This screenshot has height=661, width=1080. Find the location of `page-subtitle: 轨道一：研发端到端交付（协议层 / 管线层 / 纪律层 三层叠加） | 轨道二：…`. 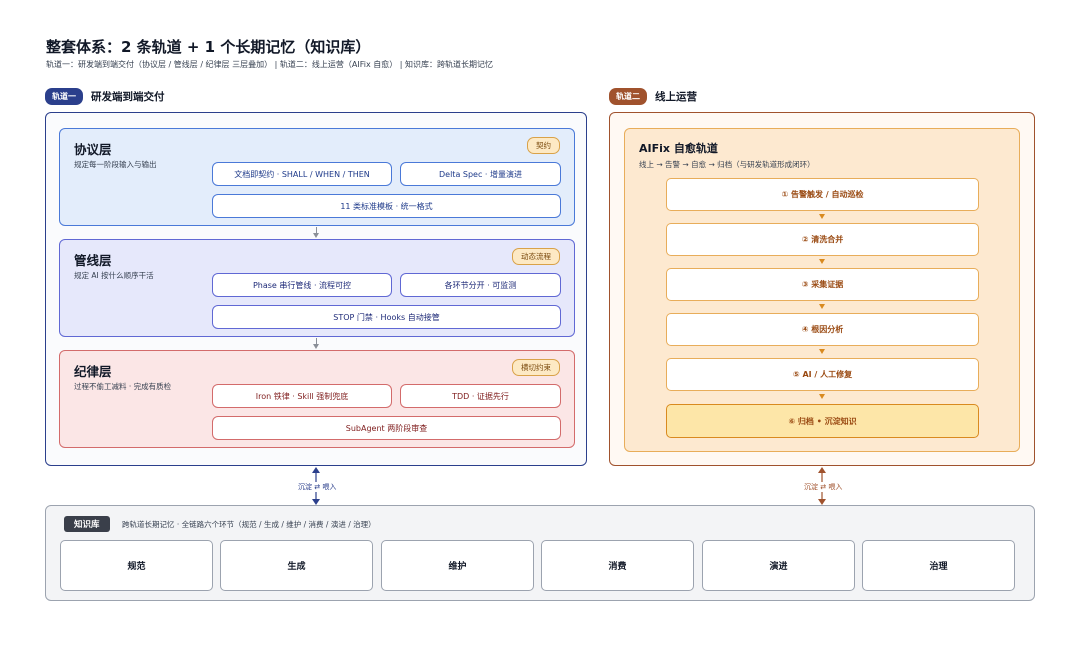

page-subtitle: 轨道一：研发端到端交付（协议层 / 管线层 / 纪律层 三层叠加） | 轨道二：… is located at coordinates (270, 64).